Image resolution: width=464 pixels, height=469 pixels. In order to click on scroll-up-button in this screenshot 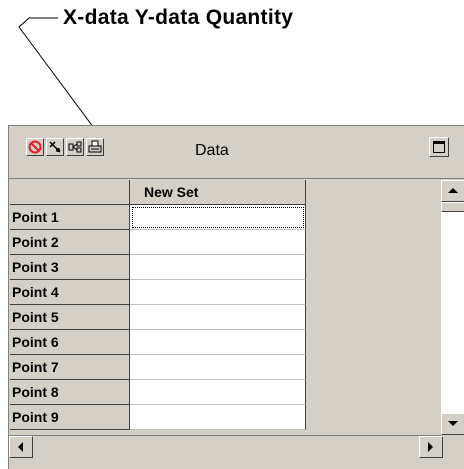, I will do `click(452, 191)`.